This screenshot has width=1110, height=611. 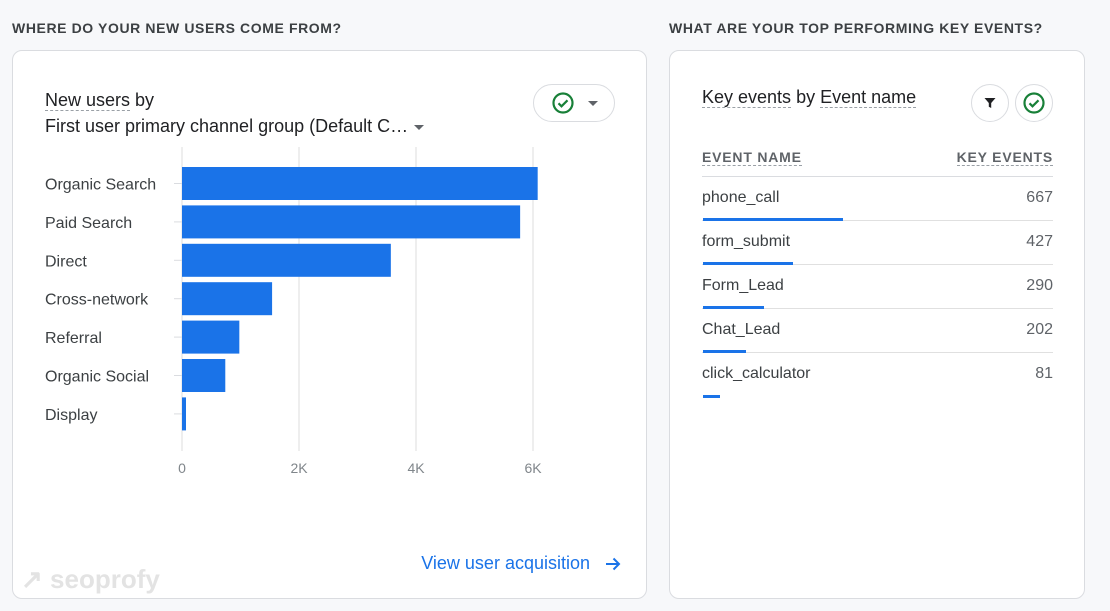 I want to click on watermark: ↗ seoprofy, so click(x=90, y=579).